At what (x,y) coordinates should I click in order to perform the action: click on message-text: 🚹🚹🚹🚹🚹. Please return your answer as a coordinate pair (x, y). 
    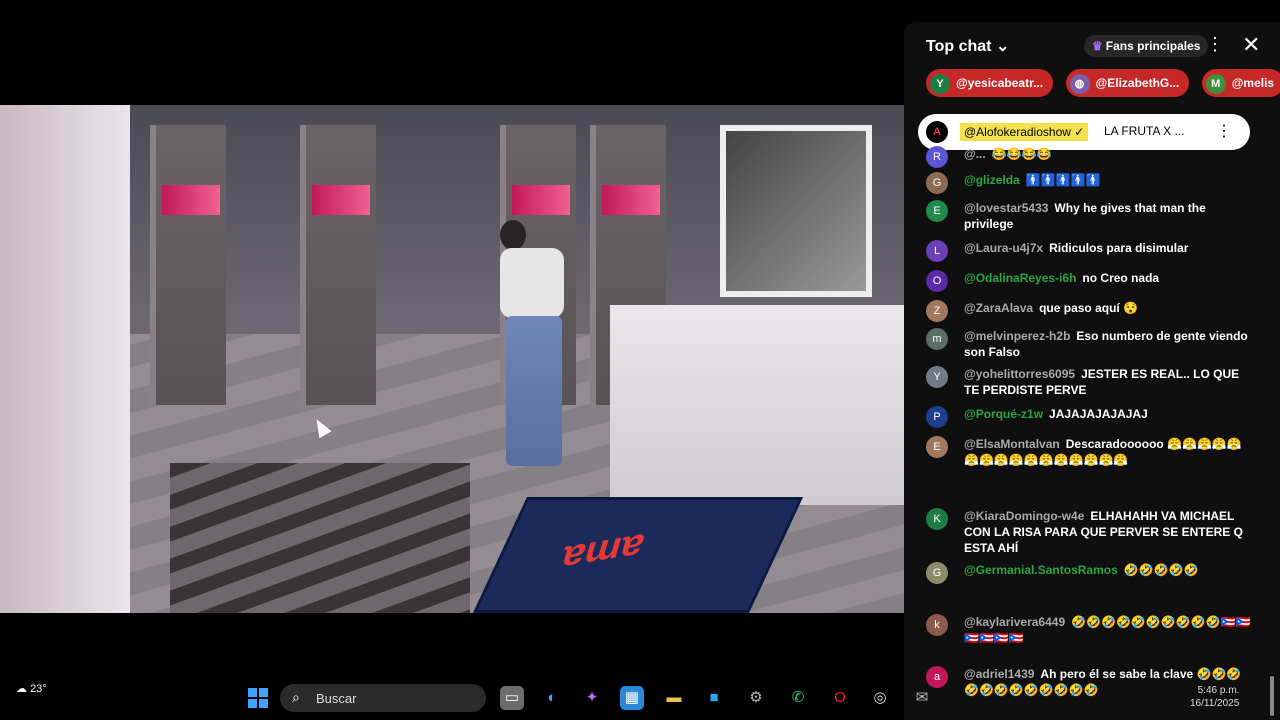
    Looking at the image, I should click on (1063, 180).